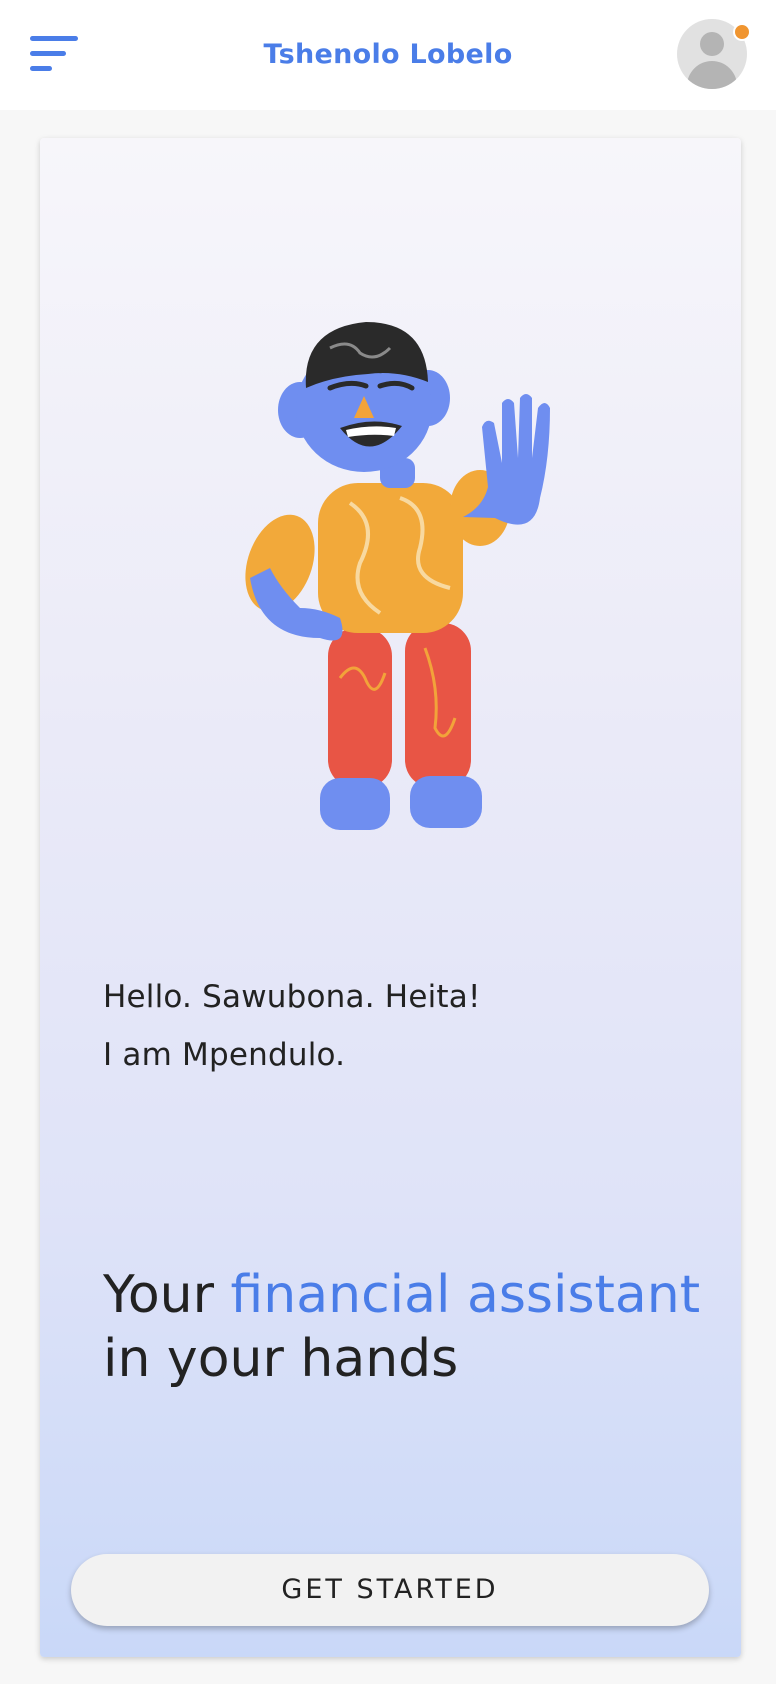  Describe the element at coordinates (167, 1295) in the screenshot. I see `tagline-part-1: Your` at that location.